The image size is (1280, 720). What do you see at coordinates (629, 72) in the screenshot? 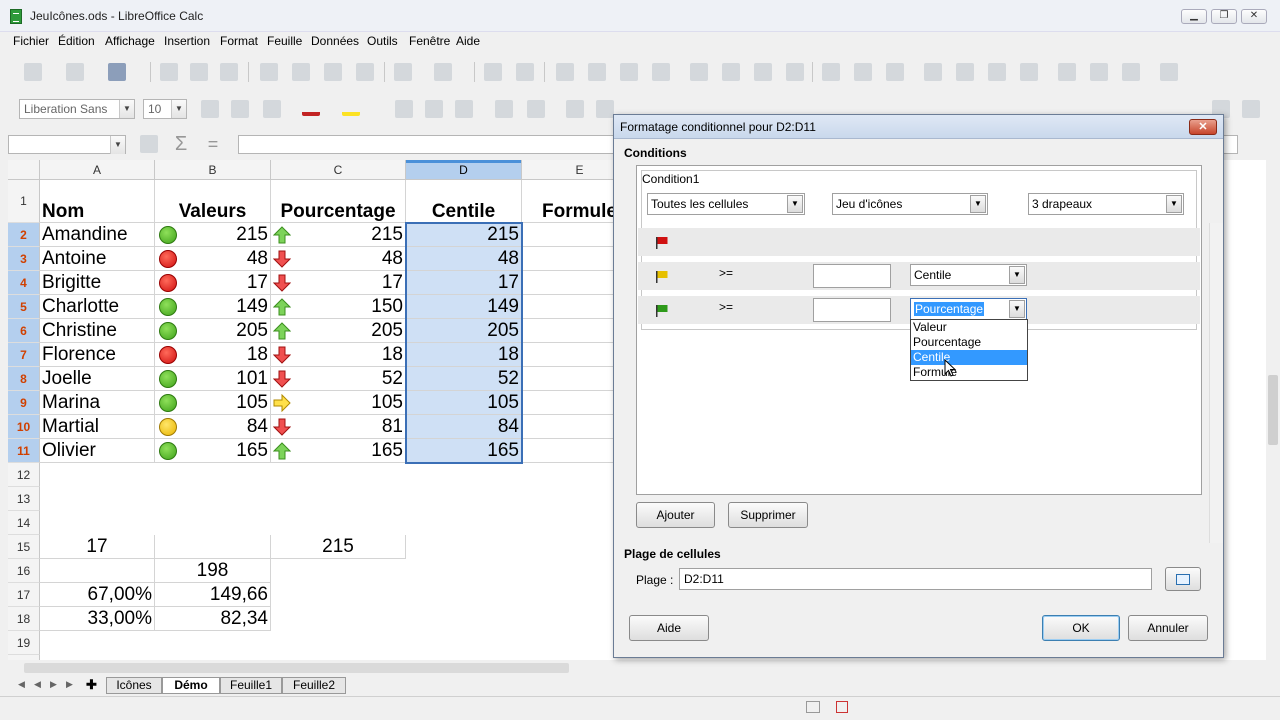
I see `insert-rows-icon` at bounding box center [629, 72].